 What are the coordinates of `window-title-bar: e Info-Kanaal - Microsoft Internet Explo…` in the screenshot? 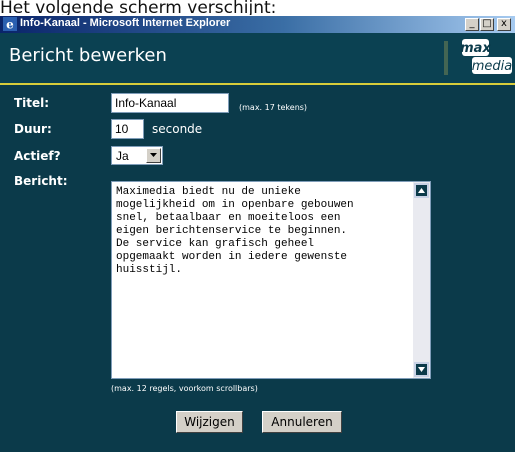 It's located at (257, 24).